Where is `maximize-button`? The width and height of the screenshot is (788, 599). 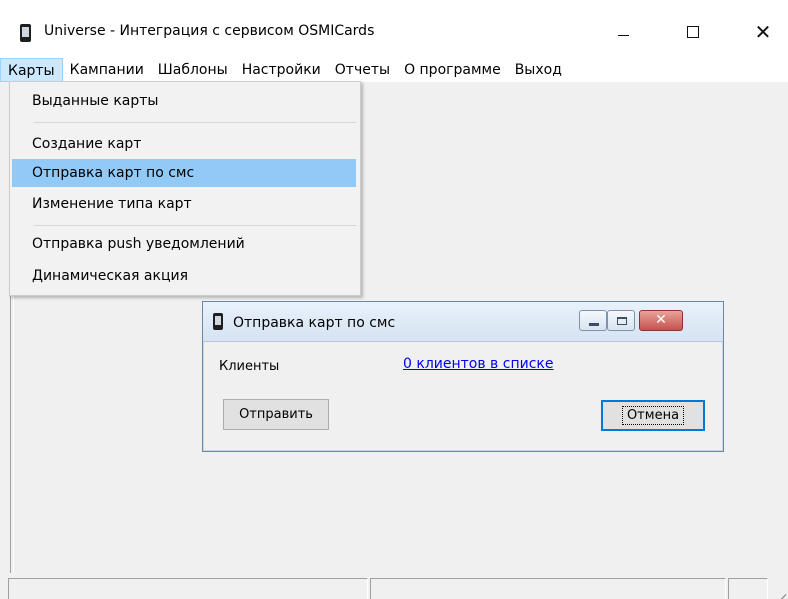
maximize-button is located at coordinates (693, 32).